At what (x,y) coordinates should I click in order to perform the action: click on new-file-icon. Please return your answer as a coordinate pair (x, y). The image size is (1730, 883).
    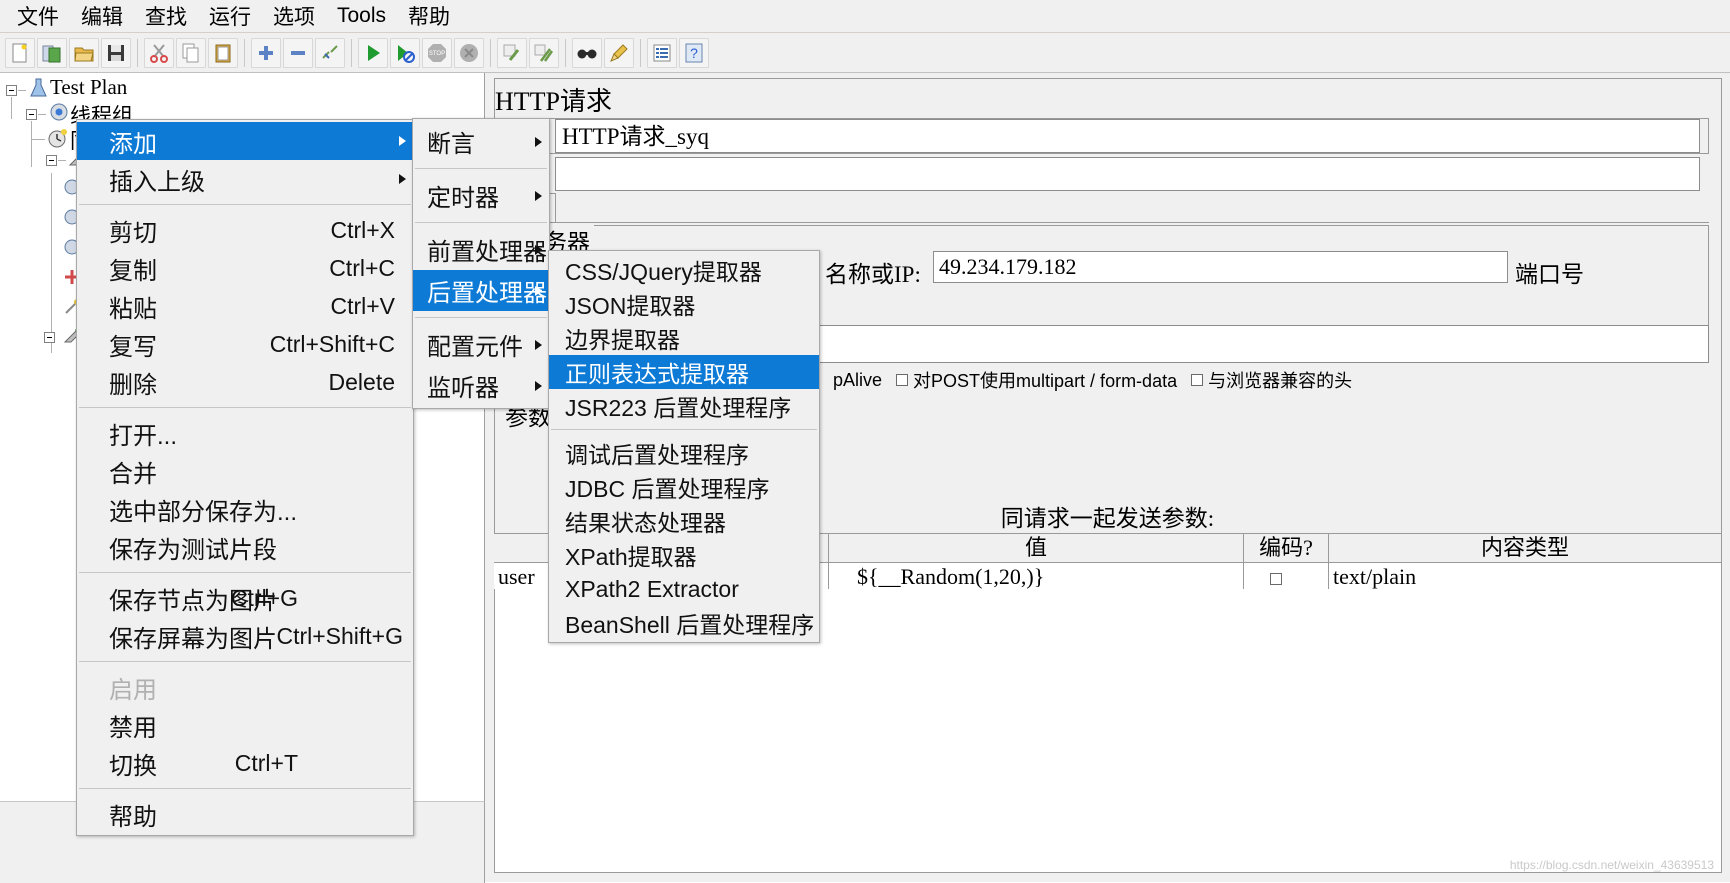
    Looking at the image, I should click on (20, 52).